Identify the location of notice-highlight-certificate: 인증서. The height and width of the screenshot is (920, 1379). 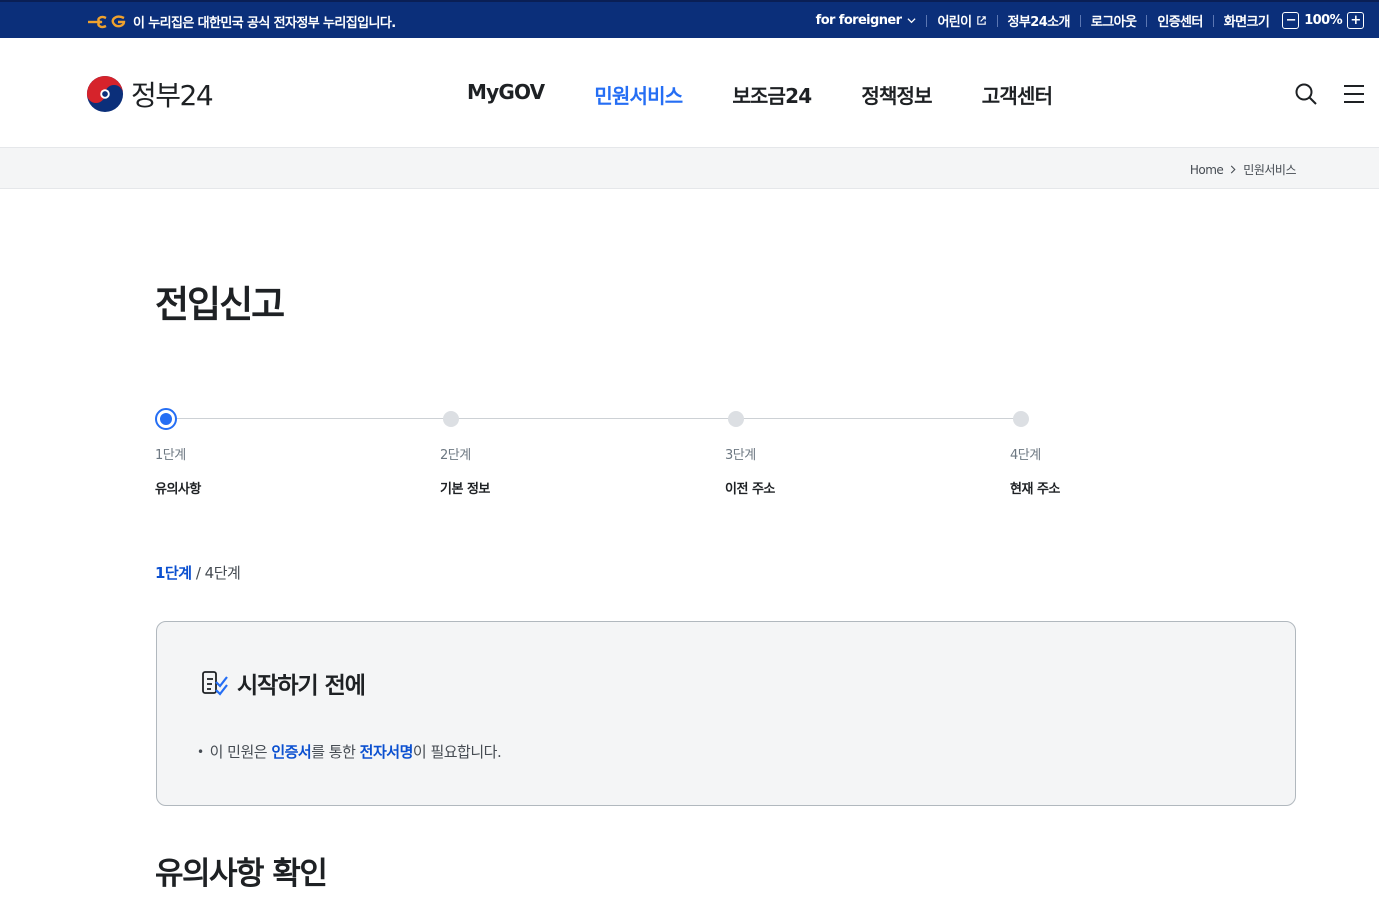
(291, 752).